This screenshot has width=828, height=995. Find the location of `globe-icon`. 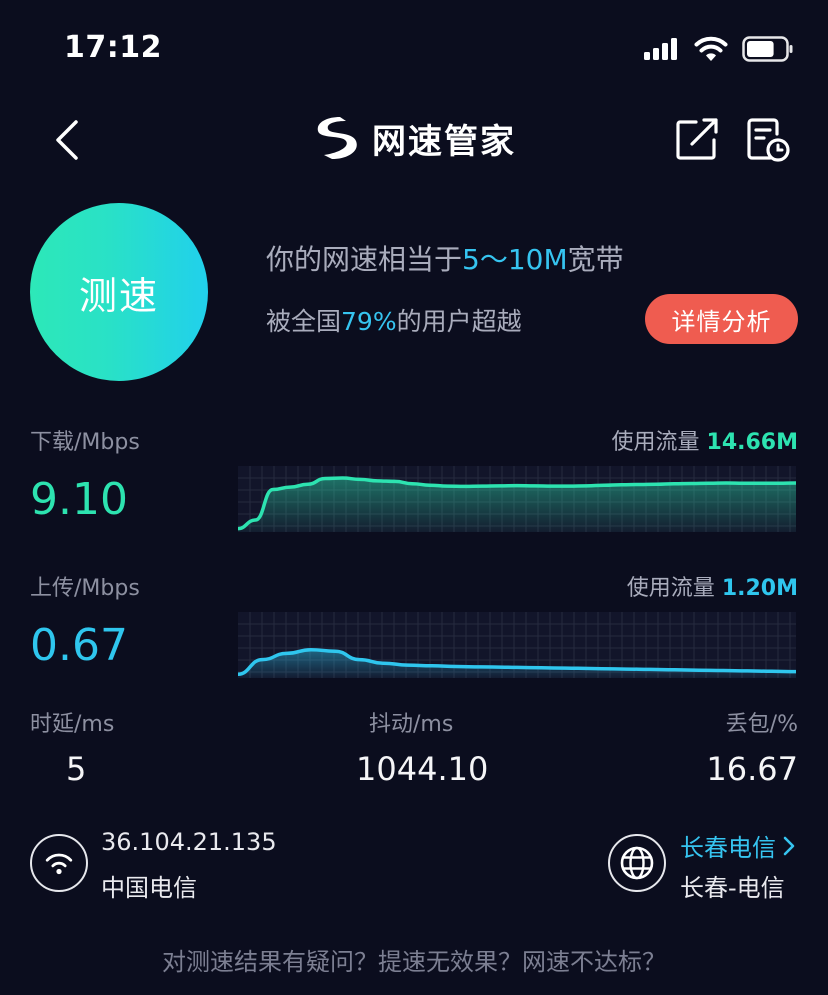

globe-icon is located at coordinates (637, 863).